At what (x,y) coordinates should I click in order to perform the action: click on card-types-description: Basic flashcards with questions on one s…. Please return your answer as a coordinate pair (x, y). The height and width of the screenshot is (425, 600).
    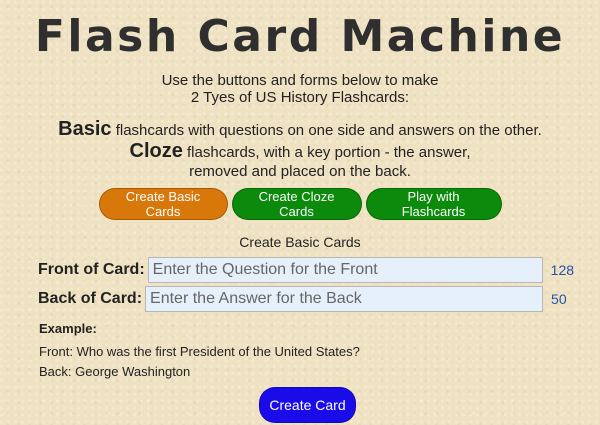
    Looking at the image, I should click on (300, 150).